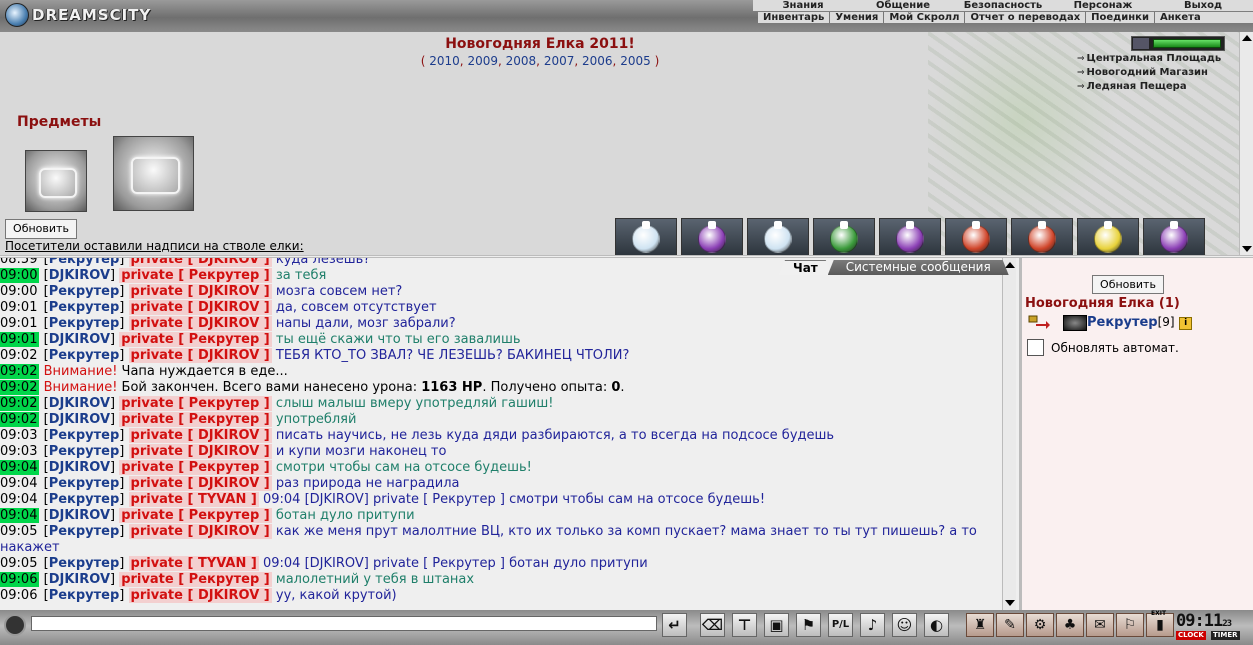 Image resolution: width=1253 pixels, height=645 pixels. I want to click on clock-mode-button: CLOCK, so click(1191, 635).